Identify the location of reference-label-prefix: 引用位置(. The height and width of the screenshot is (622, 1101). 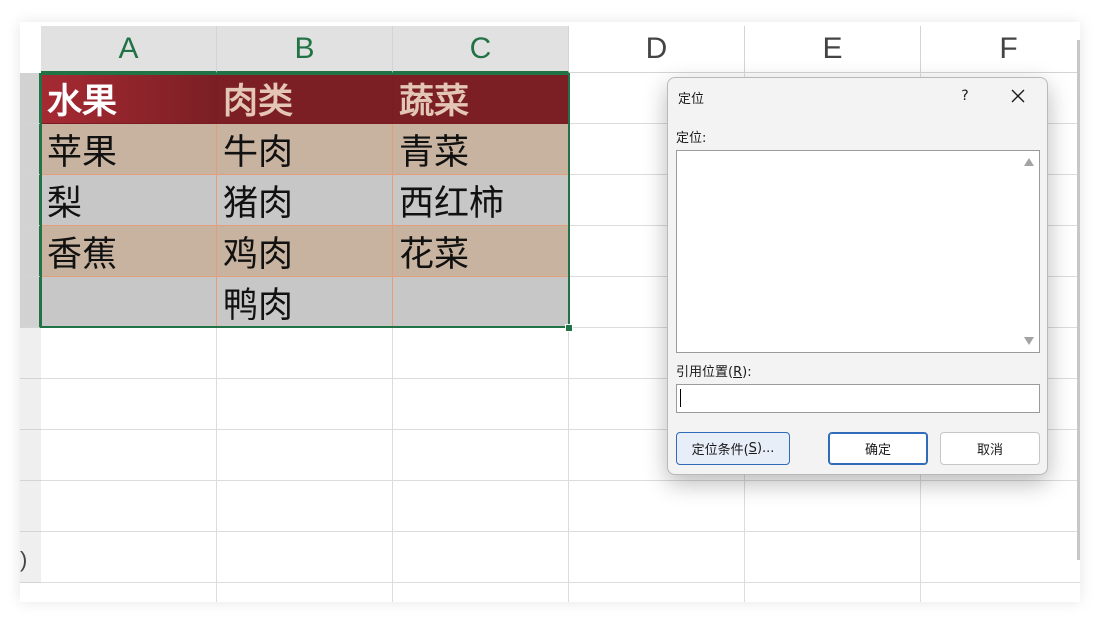
(705, 372).